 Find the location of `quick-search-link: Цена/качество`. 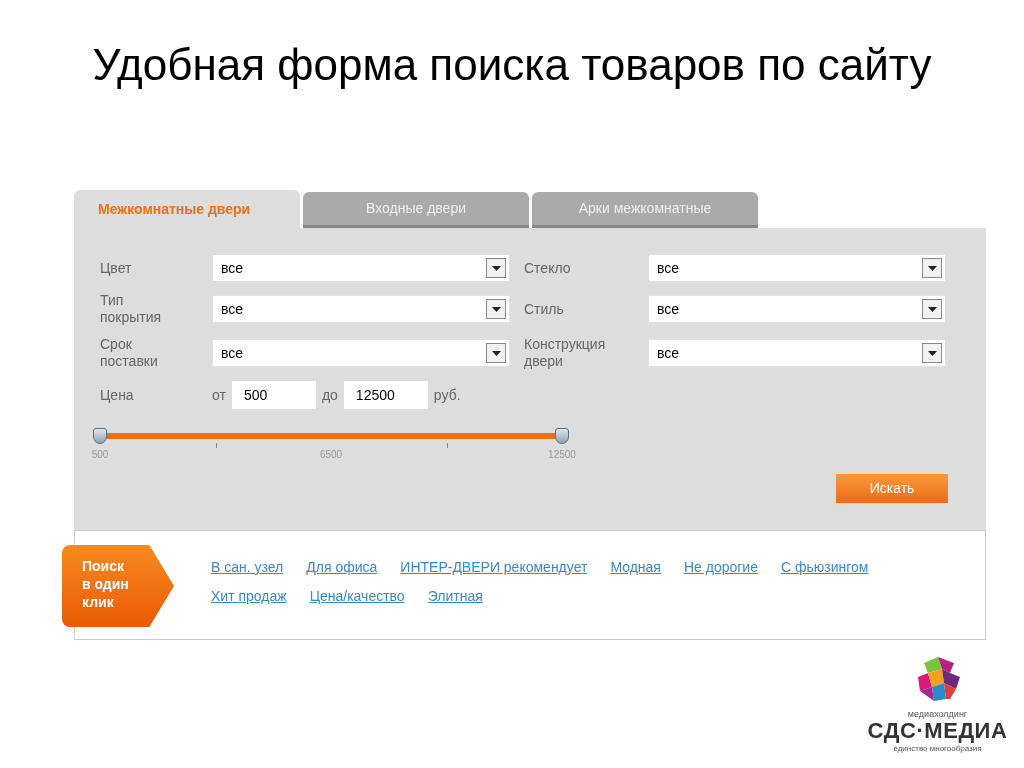

quick-search-link: Цена/качество is located at coordinates (357, 596).